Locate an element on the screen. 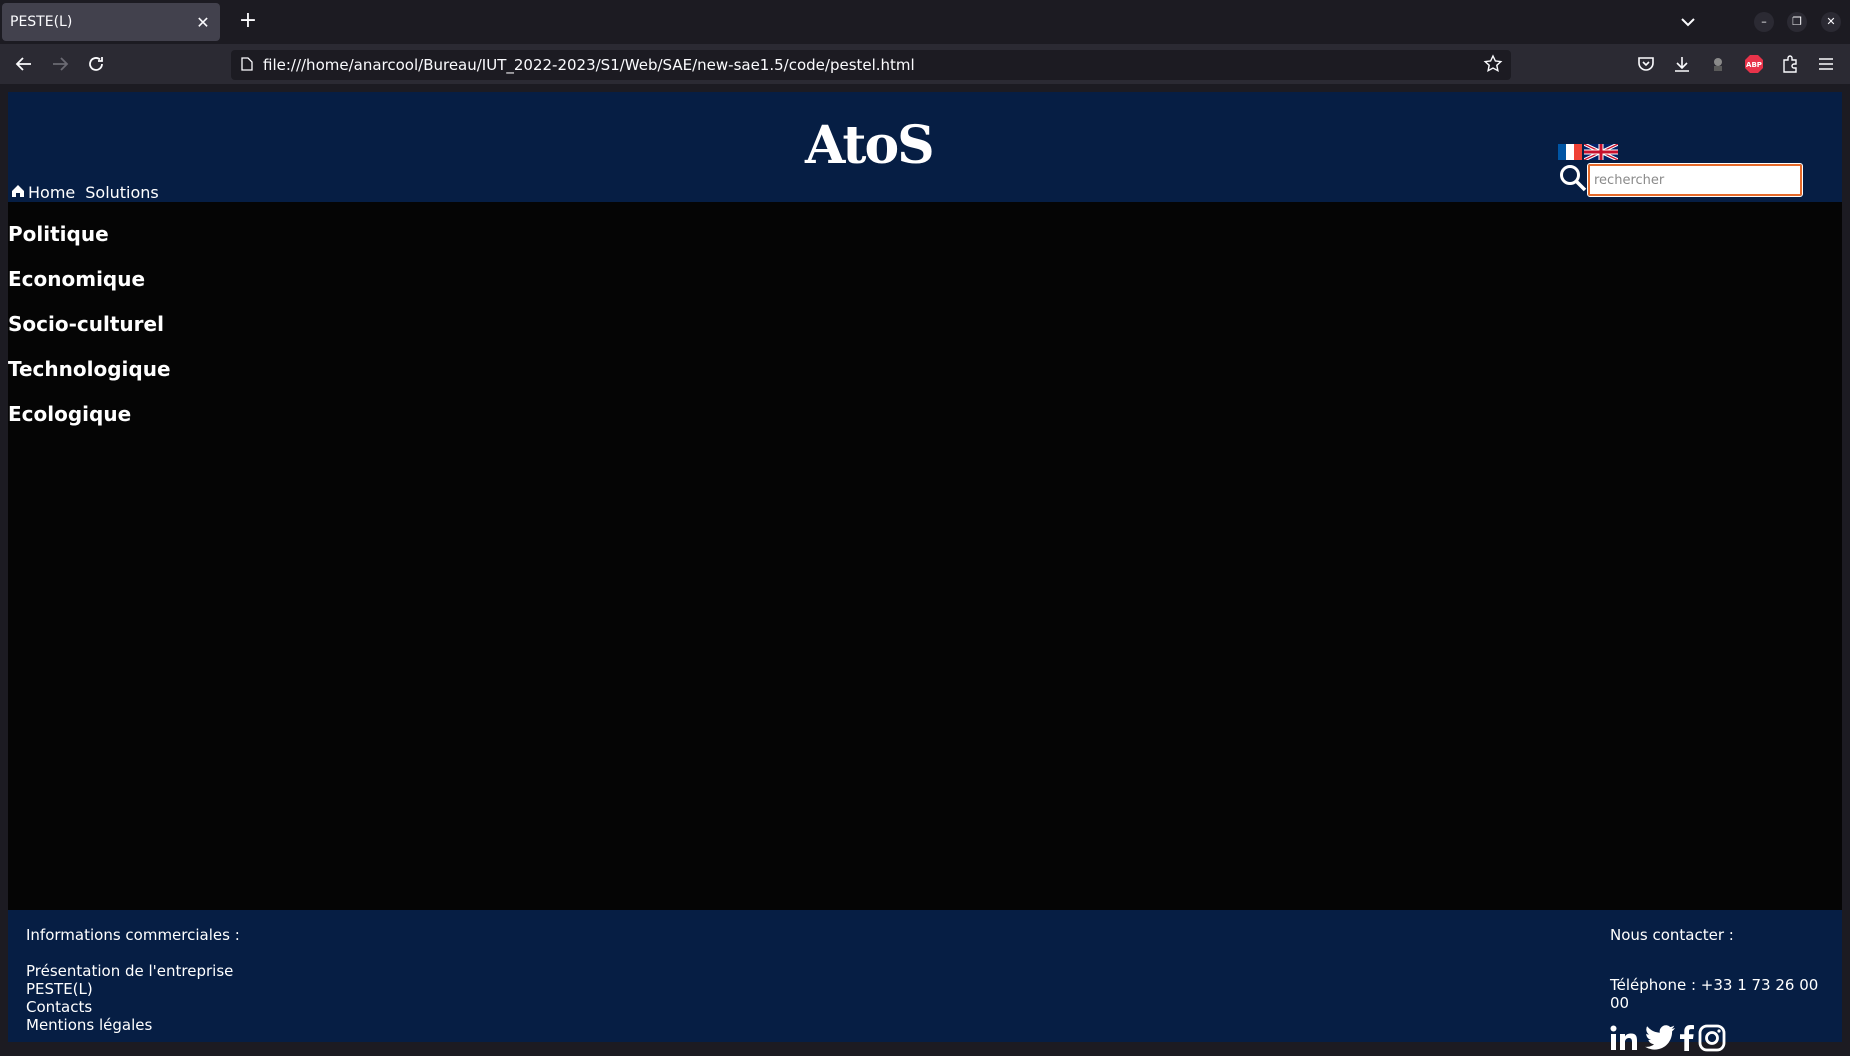 This screenshot has width=1850, height=1056. hamburger-menu-icon is located at coordinates (1826, 64).